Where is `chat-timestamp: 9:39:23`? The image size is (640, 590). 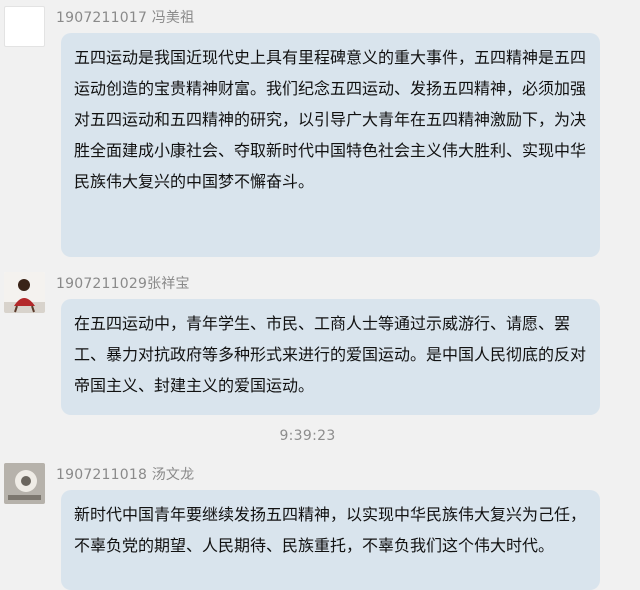
chat-timestamp: 9:39:23 is located at coordinates (307, 436).